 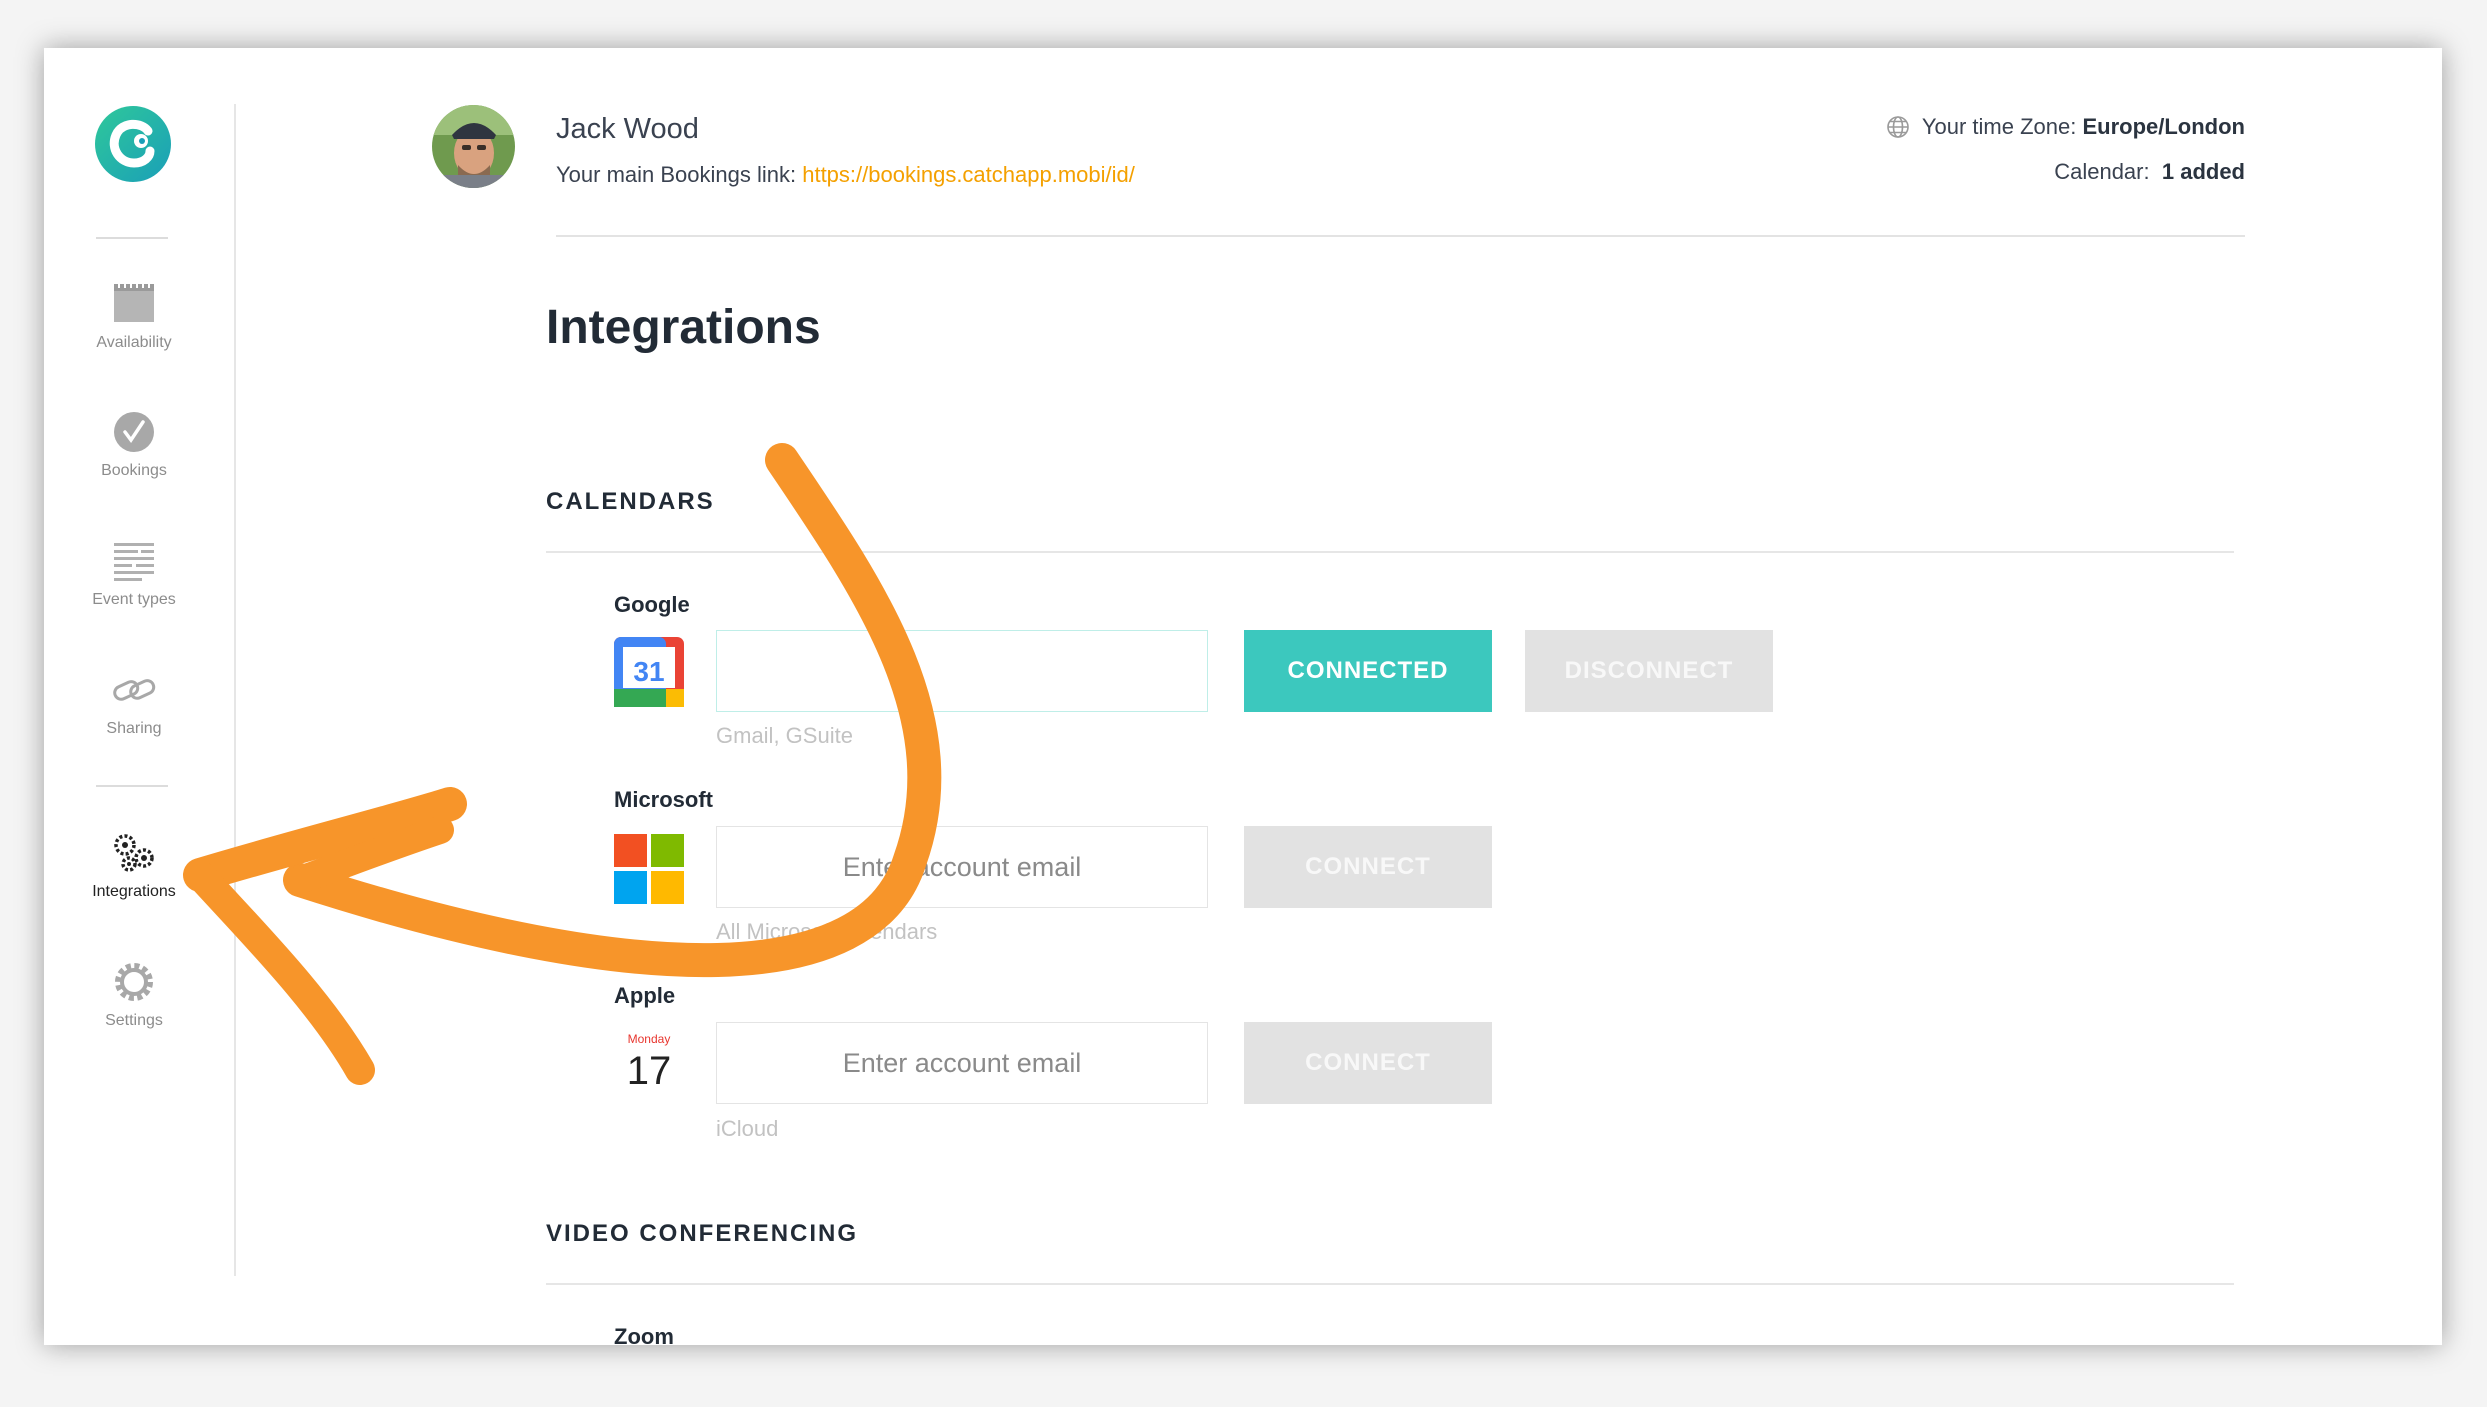 What do you see at coordinates (968, 174) in the screenshot?
I see `booking-link: https://bookings.catchapp.mobi/id/` at bounding box center [968, 174].